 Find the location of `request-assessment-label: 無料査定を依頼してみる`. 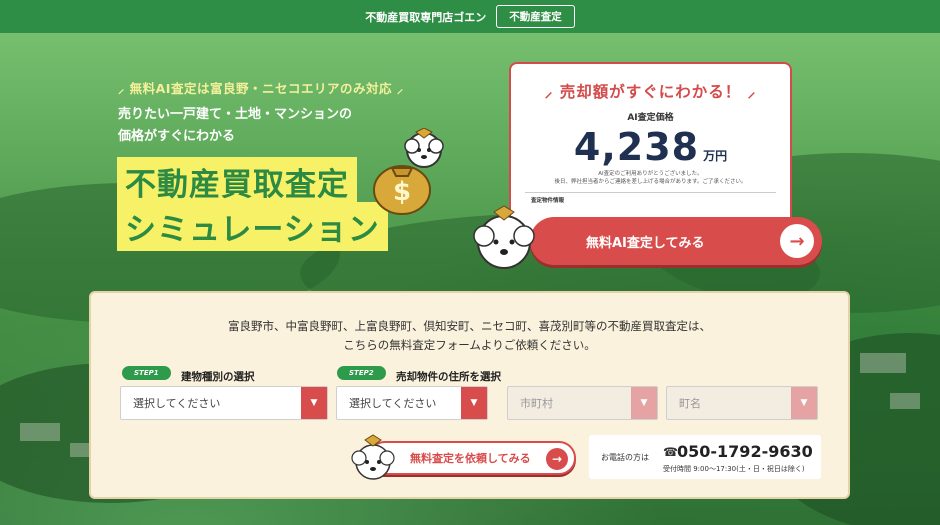

request-assessment-label: 無料査定を依頼してみる is located at coordinates (470, 458).